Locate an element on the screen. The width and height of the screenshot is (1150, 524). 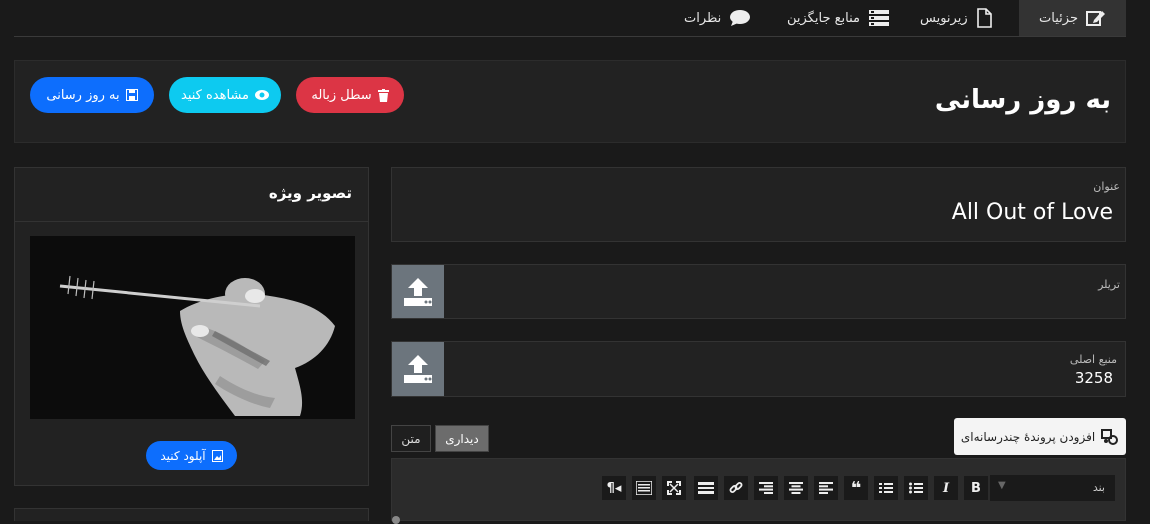
update-button: به روز رسانی is located at coordinates (92, 95).